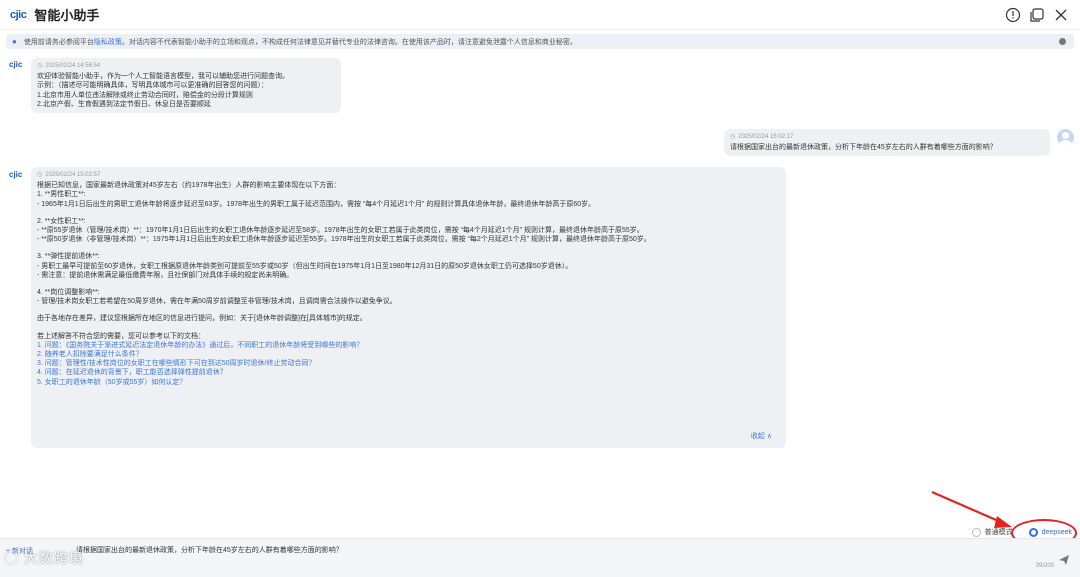  I want to click on mode-normal-option: 普通模式, so click(992, 532).